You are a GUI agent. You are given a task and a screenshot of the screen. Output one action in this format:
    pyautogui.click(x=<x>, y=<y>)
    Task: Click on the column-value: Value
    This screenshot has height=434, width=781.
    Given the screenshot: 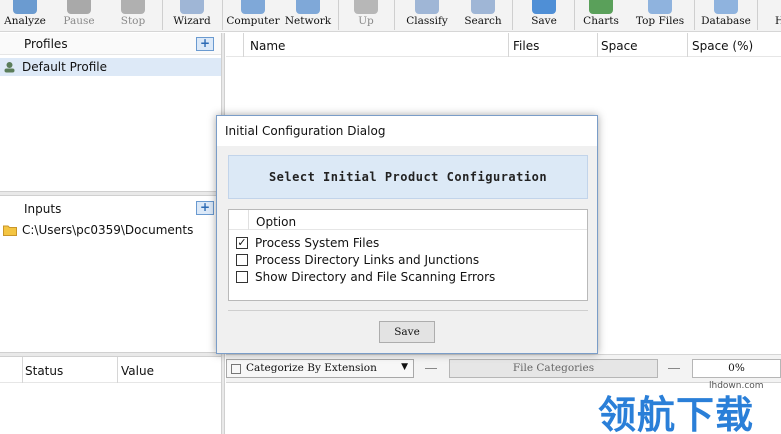 What is the action you would take?
    pyautogui.click(x=137, y=371)
    